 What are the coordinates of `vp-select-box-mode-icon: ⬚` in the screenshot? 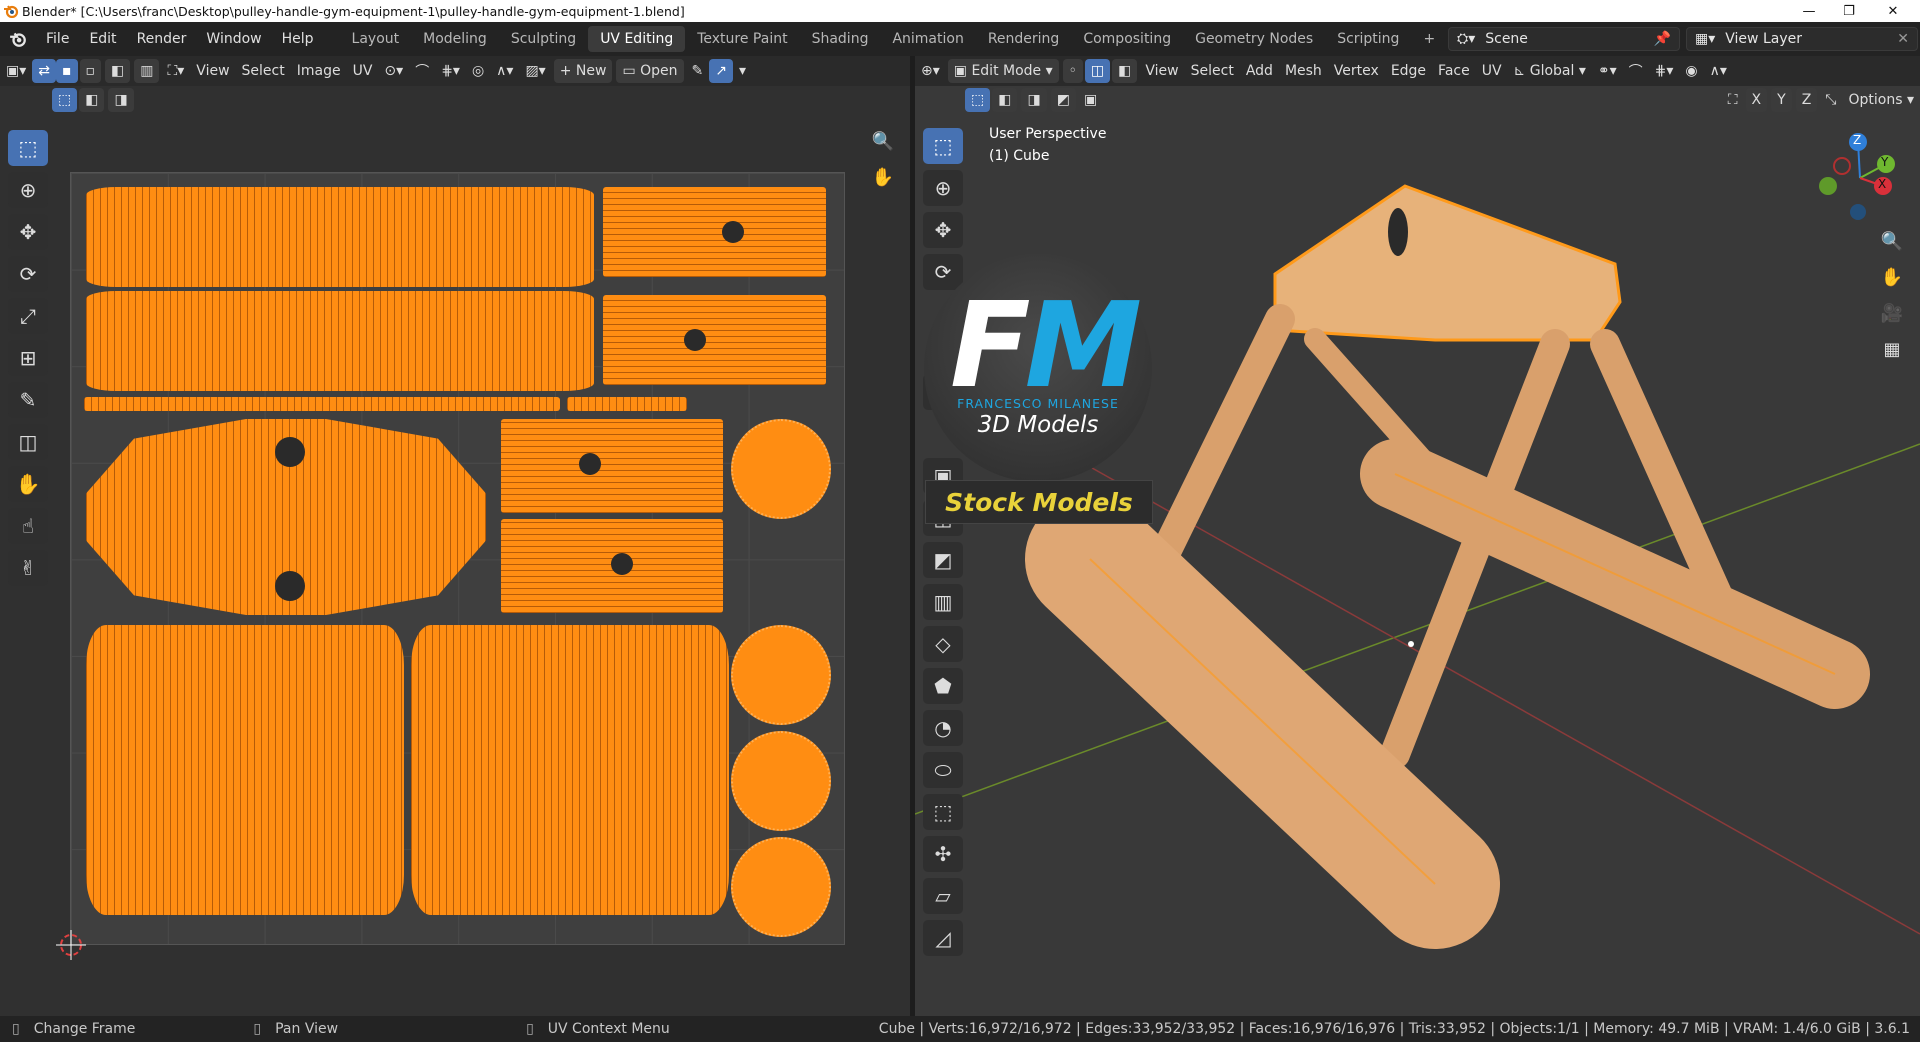 It's located at (978, 100).